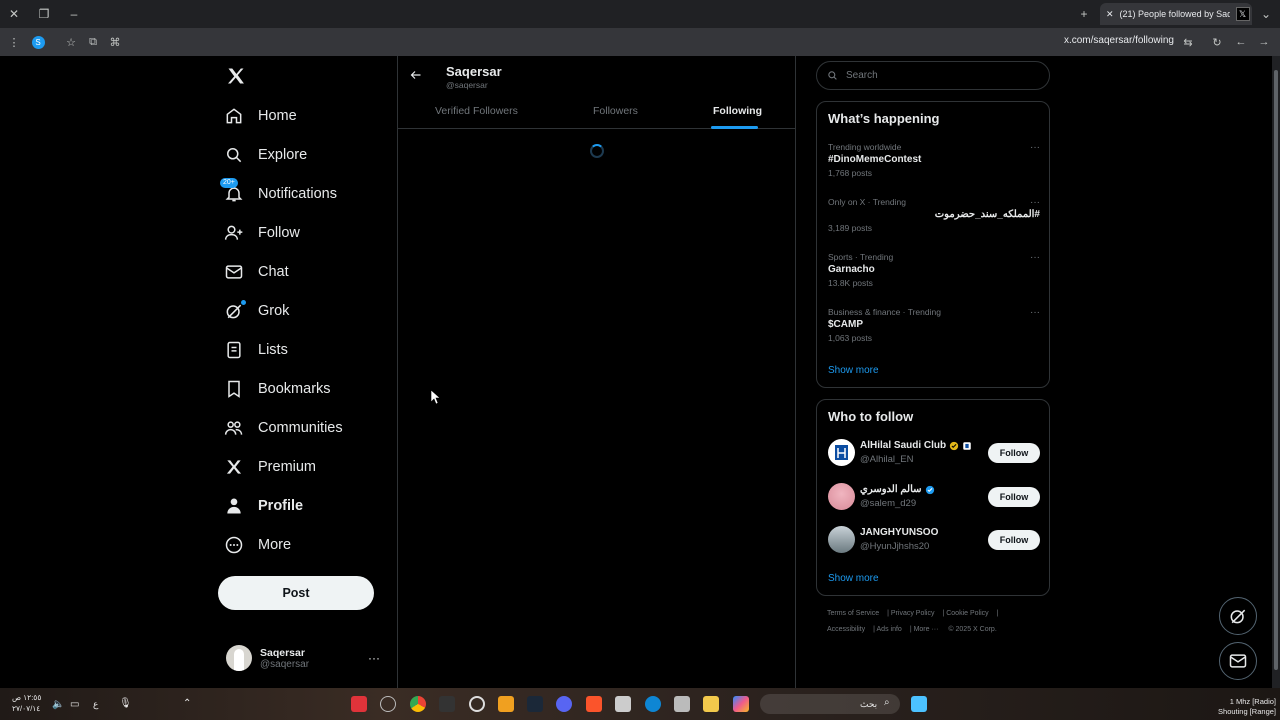 This screenshot has width=1280, height=720. What do you see at coordinates (297, 194) in the screenshot?
I see `sidebar-item-label: Notifications` at bounding box center [297, 194].